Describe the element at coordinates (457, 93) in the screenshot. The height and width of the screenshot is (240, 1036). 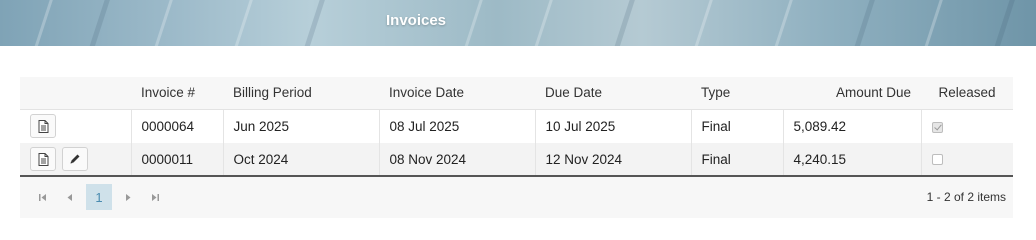
I see `column-header-invoice-date: Invoice Date` at that location.